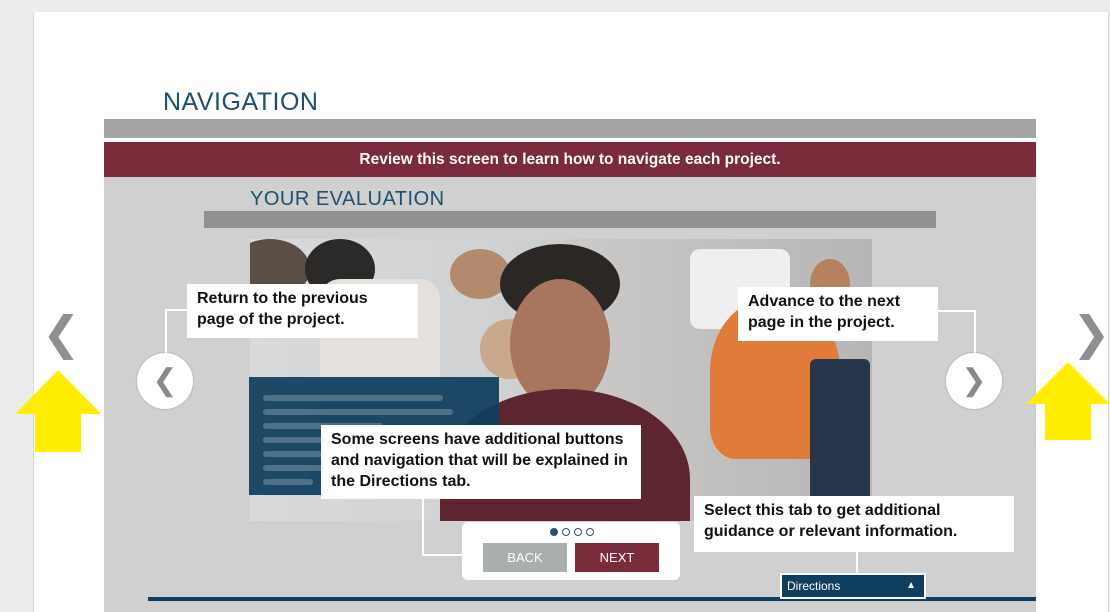 This screenshot has height=612, width=1110. I want to click on directions-tab-label: Directions, so click(814, 586).